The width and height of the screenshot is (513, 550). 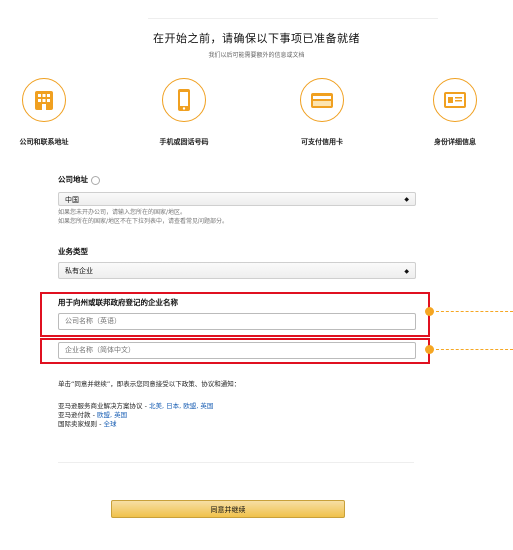 What do you see at coordinates (72, 200) in the screenshot?
I see `country-select-value: 中国` at bounding box center [72, 200].